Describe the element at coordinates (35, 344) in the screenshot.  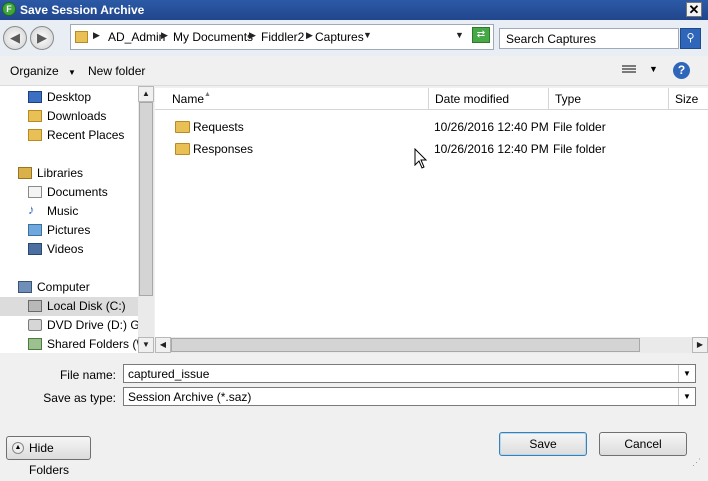
I see `shared-folders-icon` at that location.